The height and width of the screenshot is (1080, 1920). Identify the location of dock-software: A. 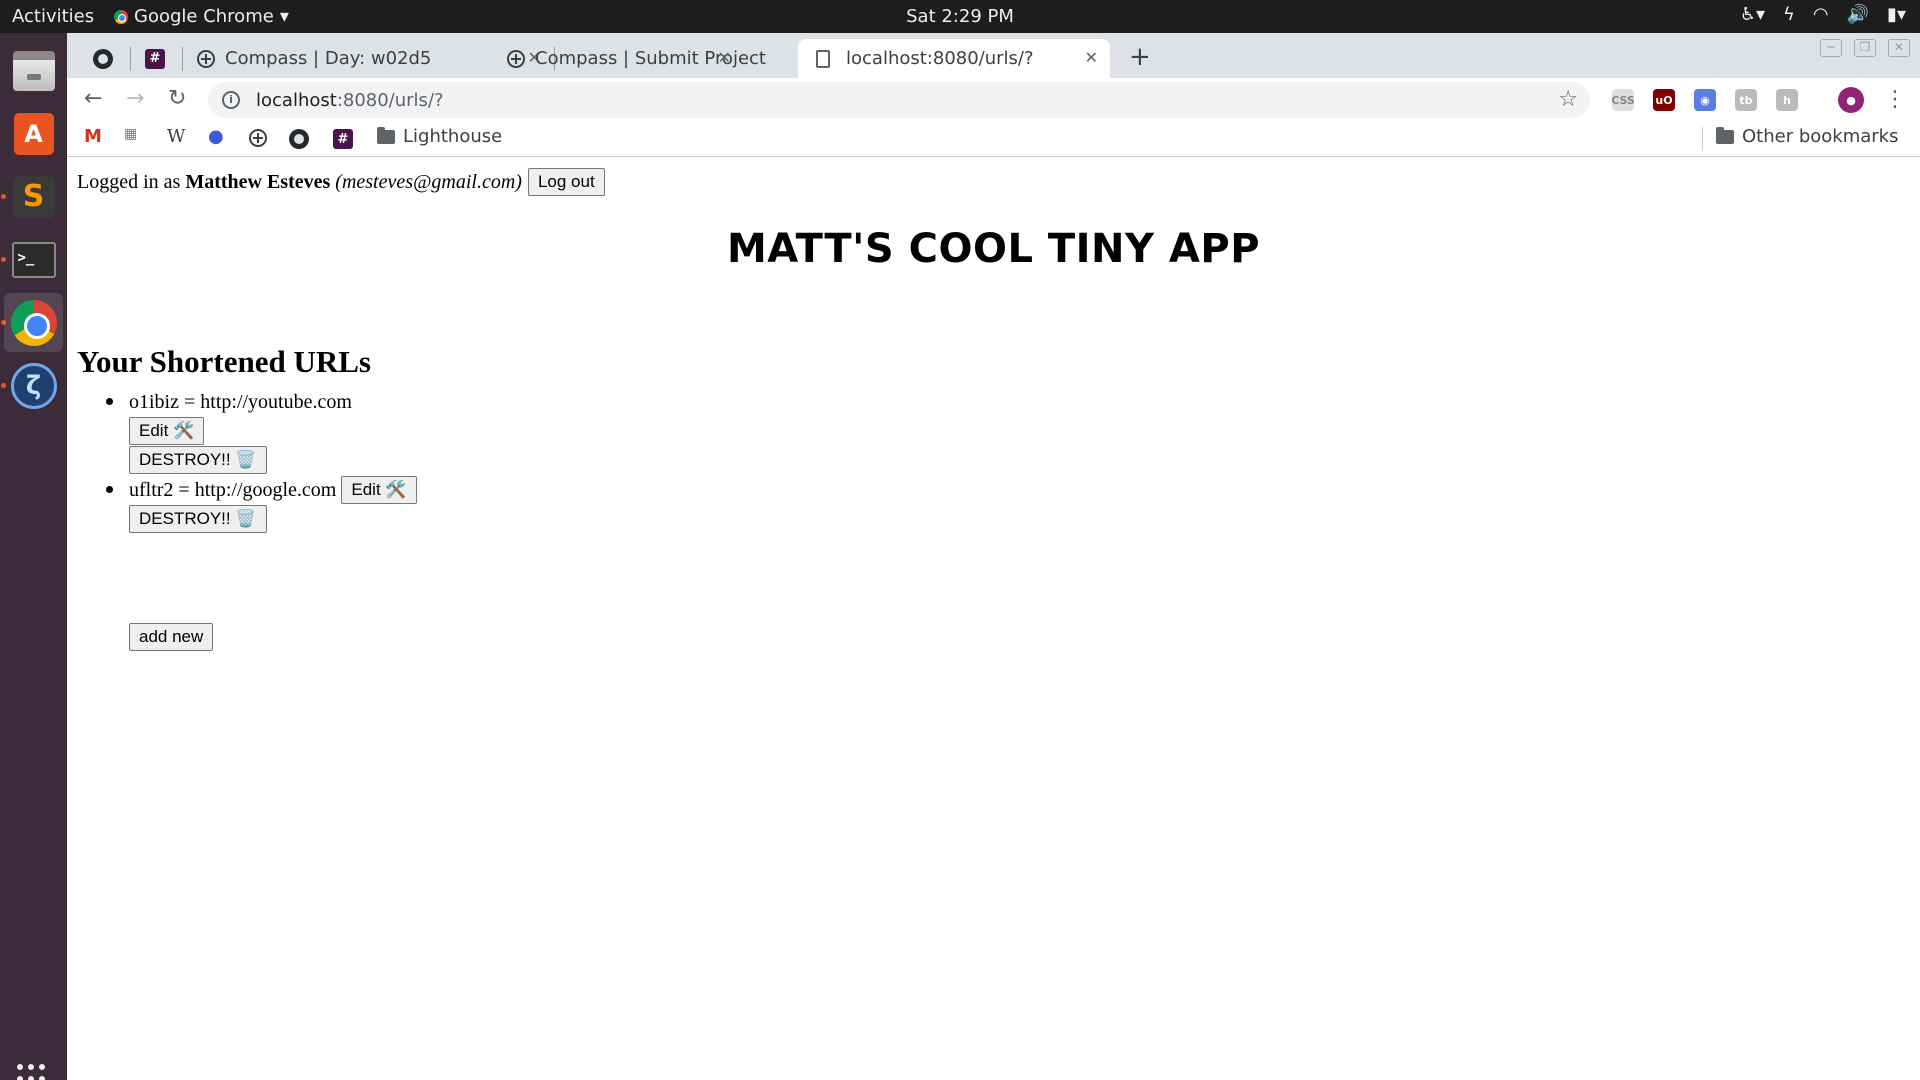
(33, 133).